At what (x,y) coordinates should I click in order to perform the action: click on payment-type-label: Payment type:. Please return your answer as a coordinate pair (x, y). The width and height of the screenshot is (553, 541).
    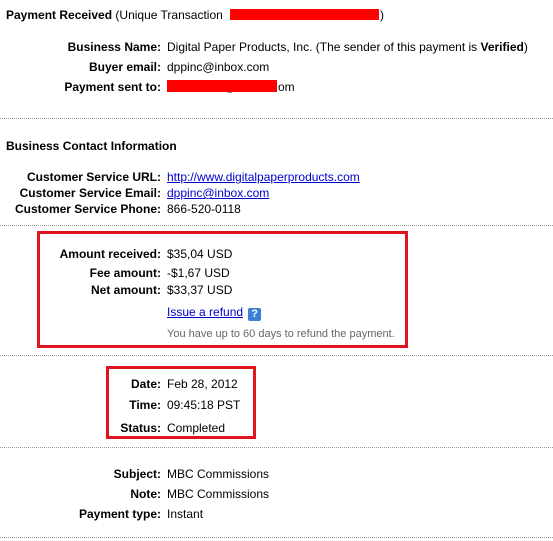
    Looking at the image, I should click on (119, 514).